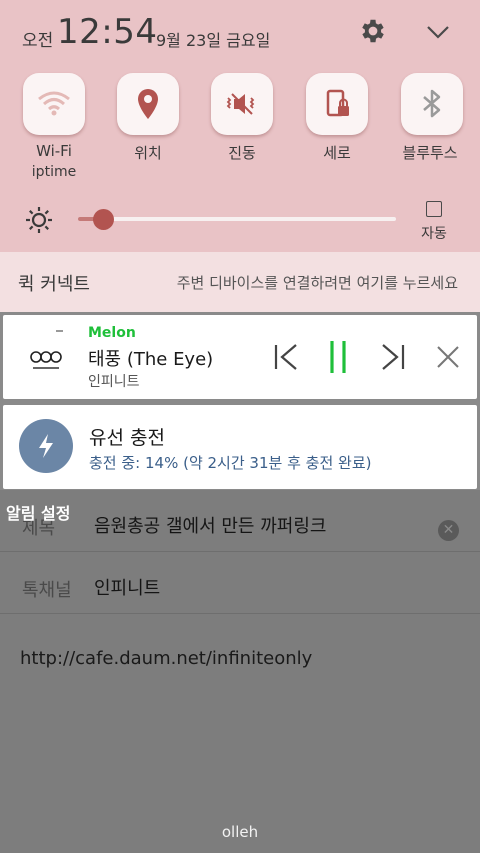 Image resolution: width=480 pixels, height=853 pixels. Describe the element at coordinates (54, 151) in the screenshot. I see `wifi-label: Wi-Fi` at that location.